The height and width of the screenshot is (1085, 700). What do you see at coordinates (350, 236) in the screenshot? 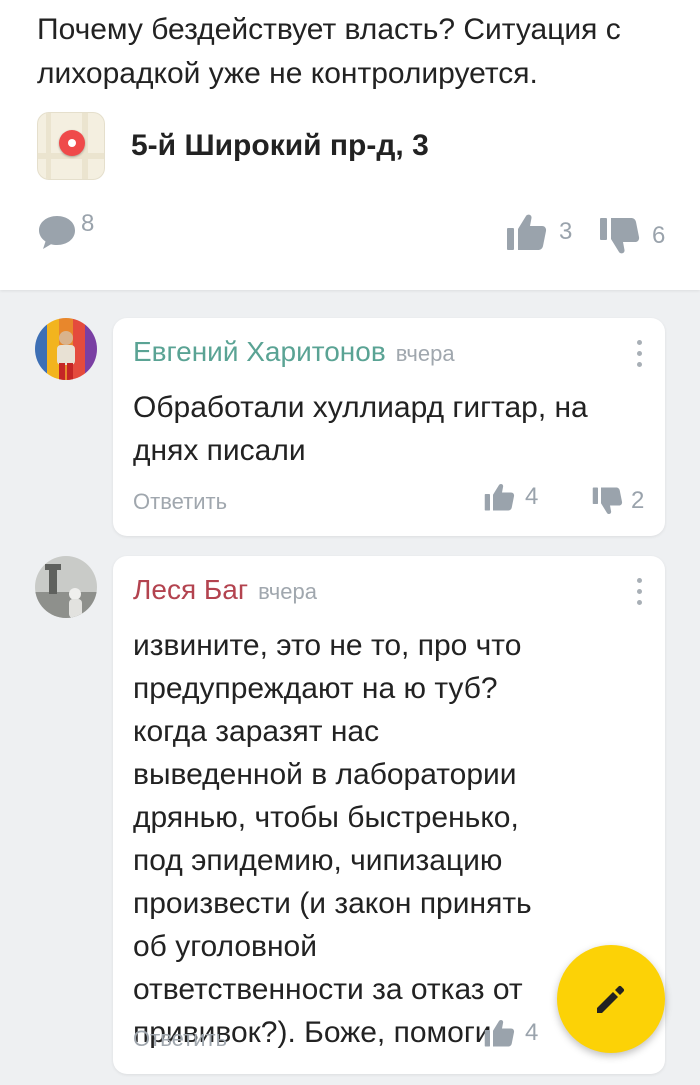
I see `post-actions: 8 3 6` at bounding box center [350, 236].